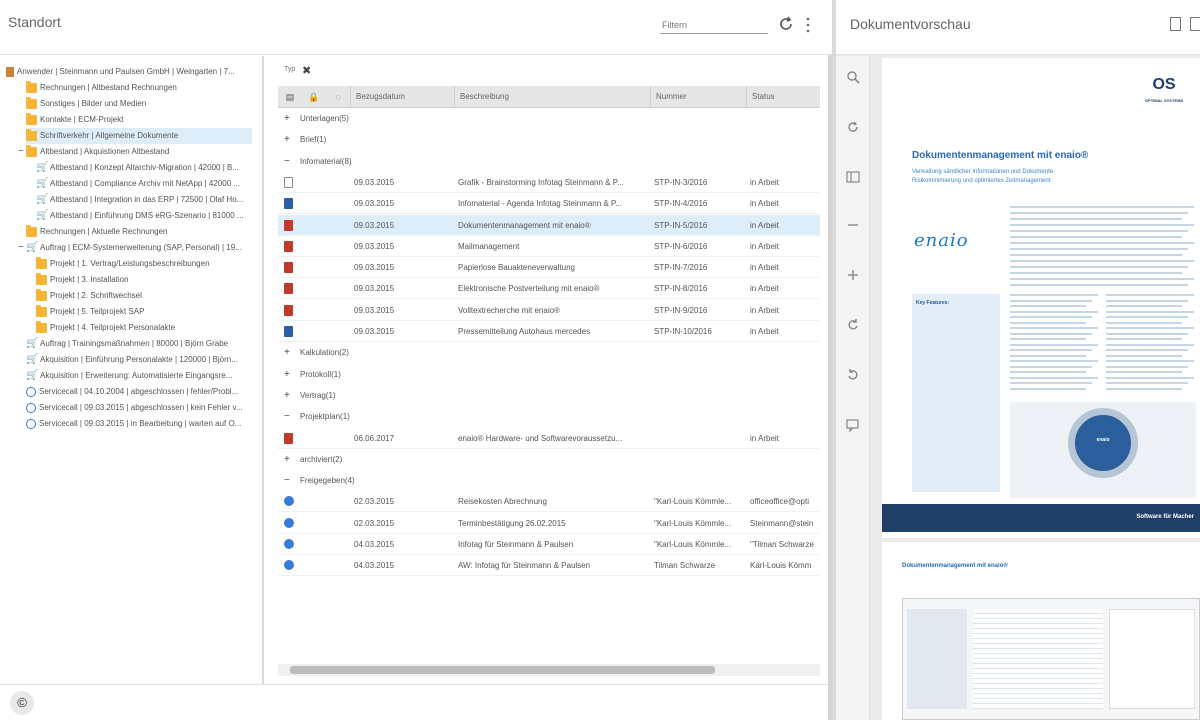 The width and height of the screenshot is (1200, 720). Describe the element at coordinates (144, 280) in the screenshot. I see `tree-item: Projekt | 3. Installation` at that location.